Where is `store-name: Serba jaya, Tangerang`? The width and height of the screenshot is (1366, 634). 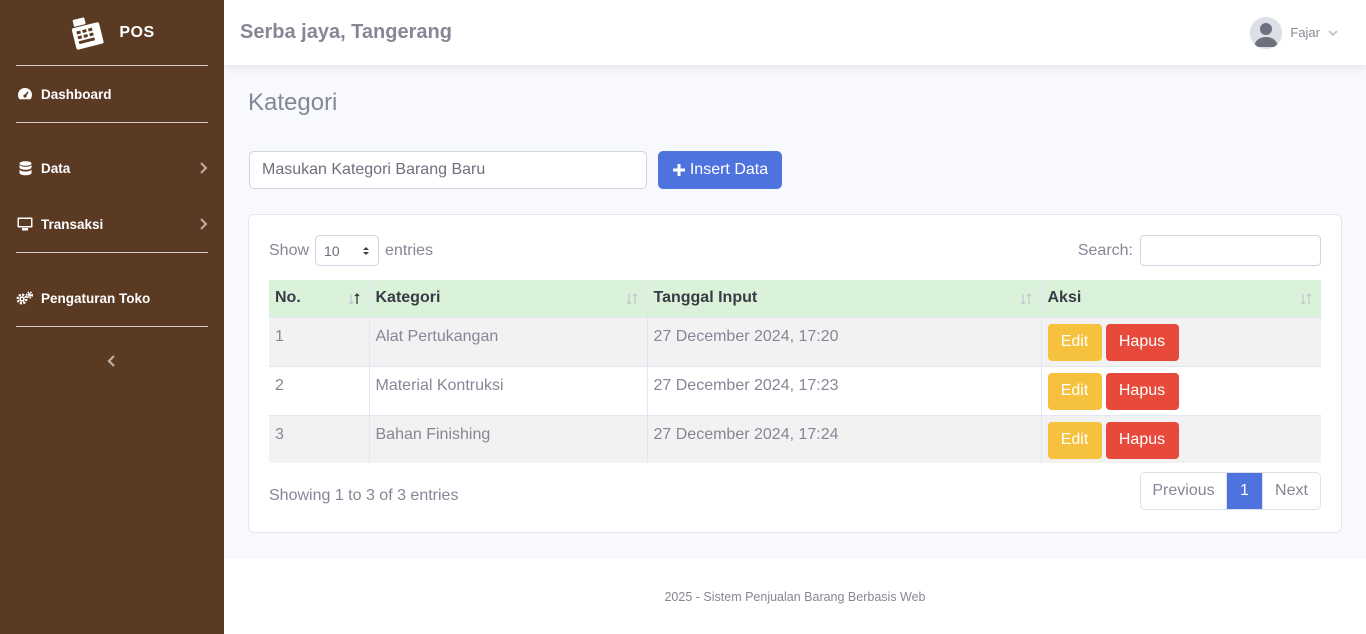
store-name: Serba jaya, Tangerang is located at coordinates (346, 32).